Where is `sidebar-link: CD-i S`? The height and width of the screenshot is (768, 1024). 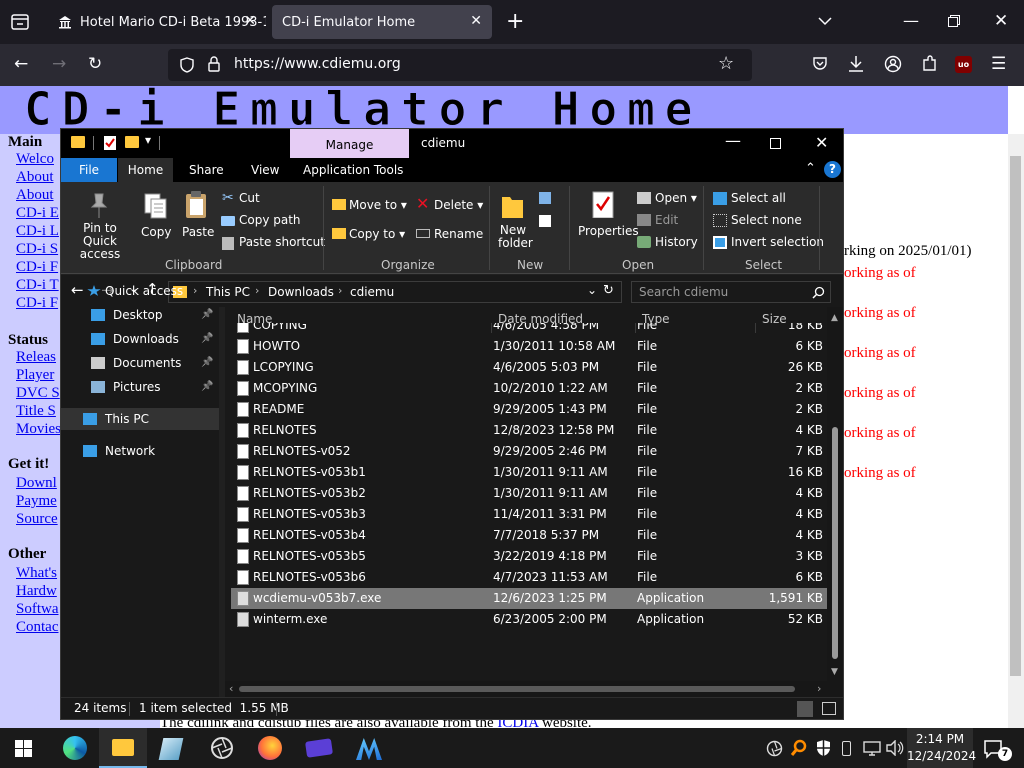
sidebar-link: CD-i S is located at coordinates (37, 249).